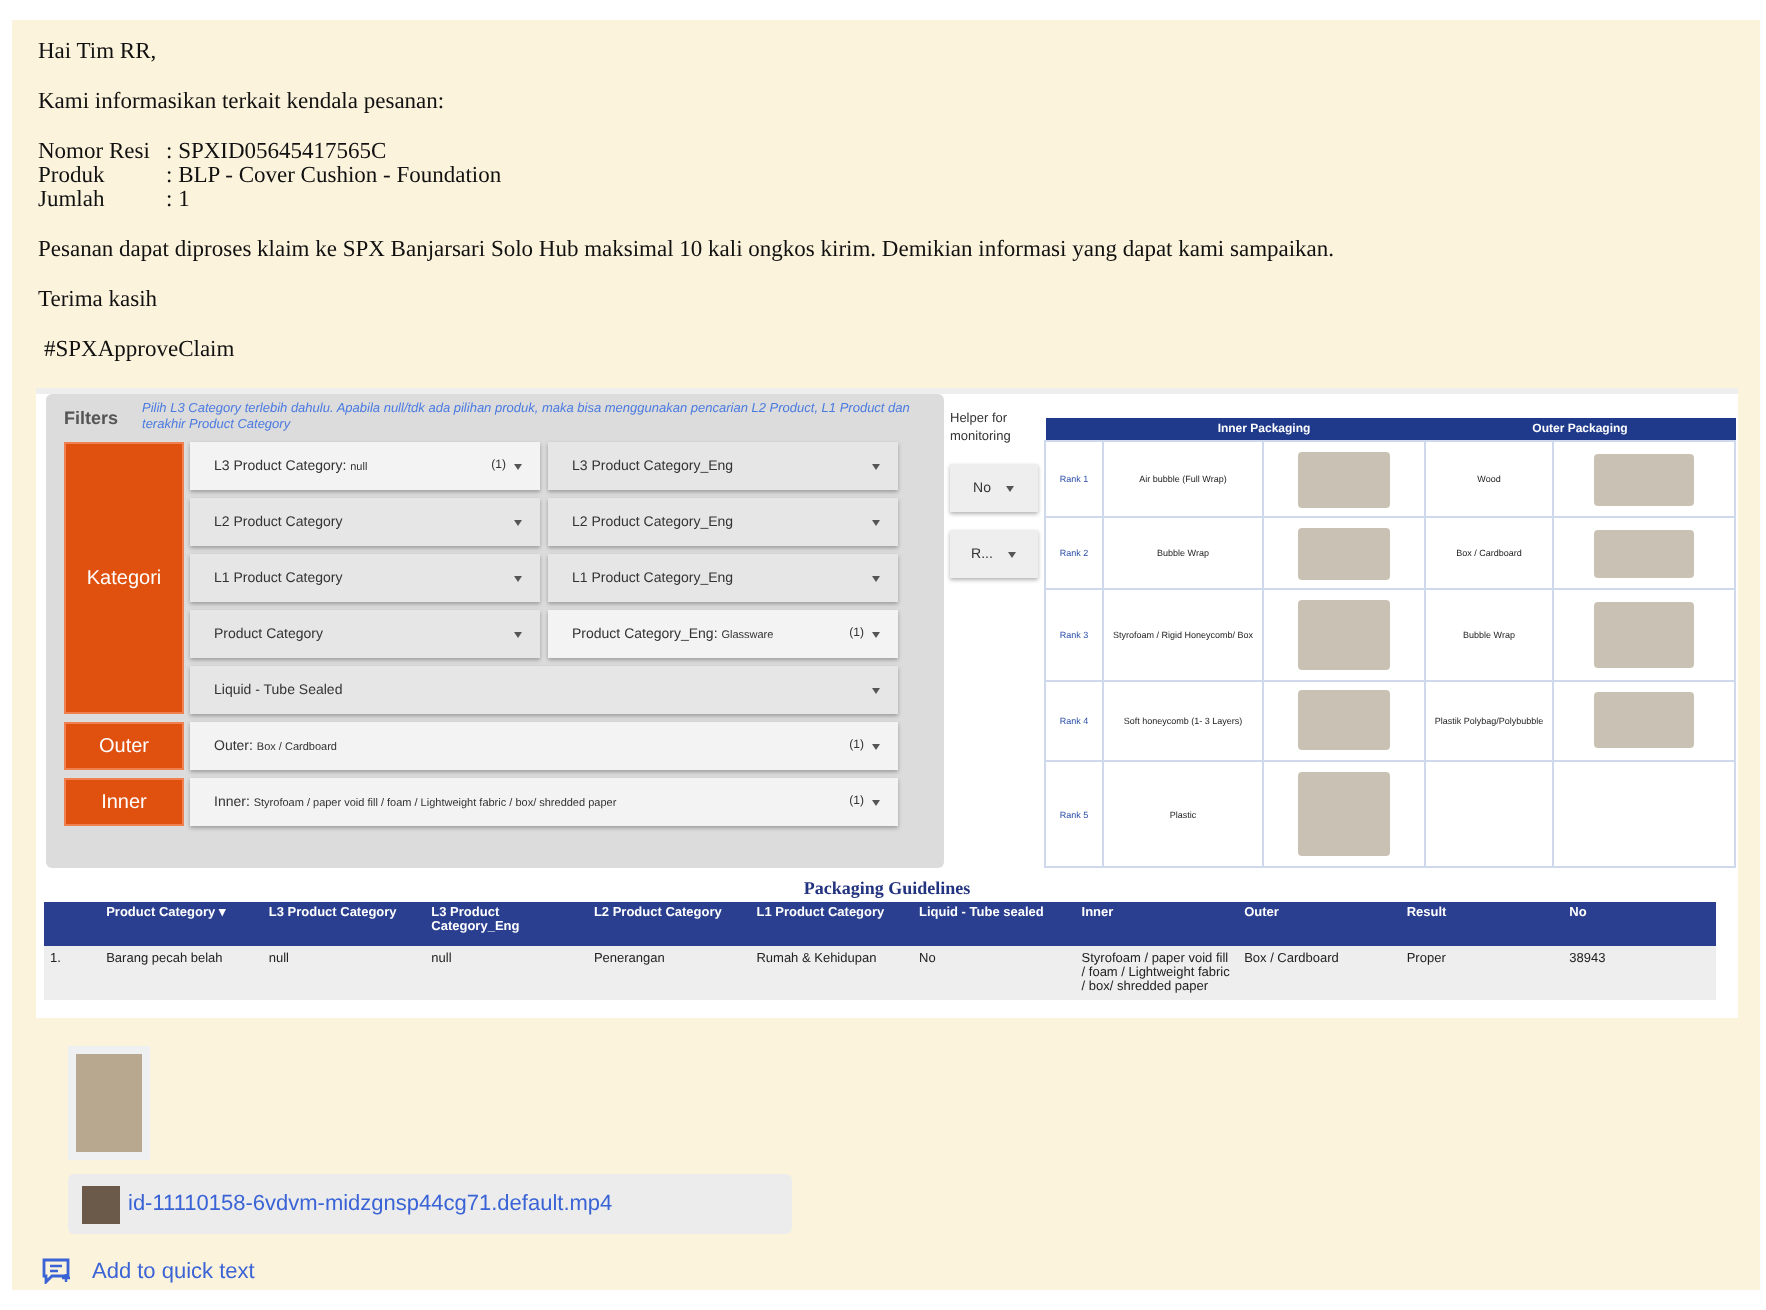 This screenshot has width=1766, height=1310. I want to click on greeting-text: Hai Tim RR,, so click(98, 52).